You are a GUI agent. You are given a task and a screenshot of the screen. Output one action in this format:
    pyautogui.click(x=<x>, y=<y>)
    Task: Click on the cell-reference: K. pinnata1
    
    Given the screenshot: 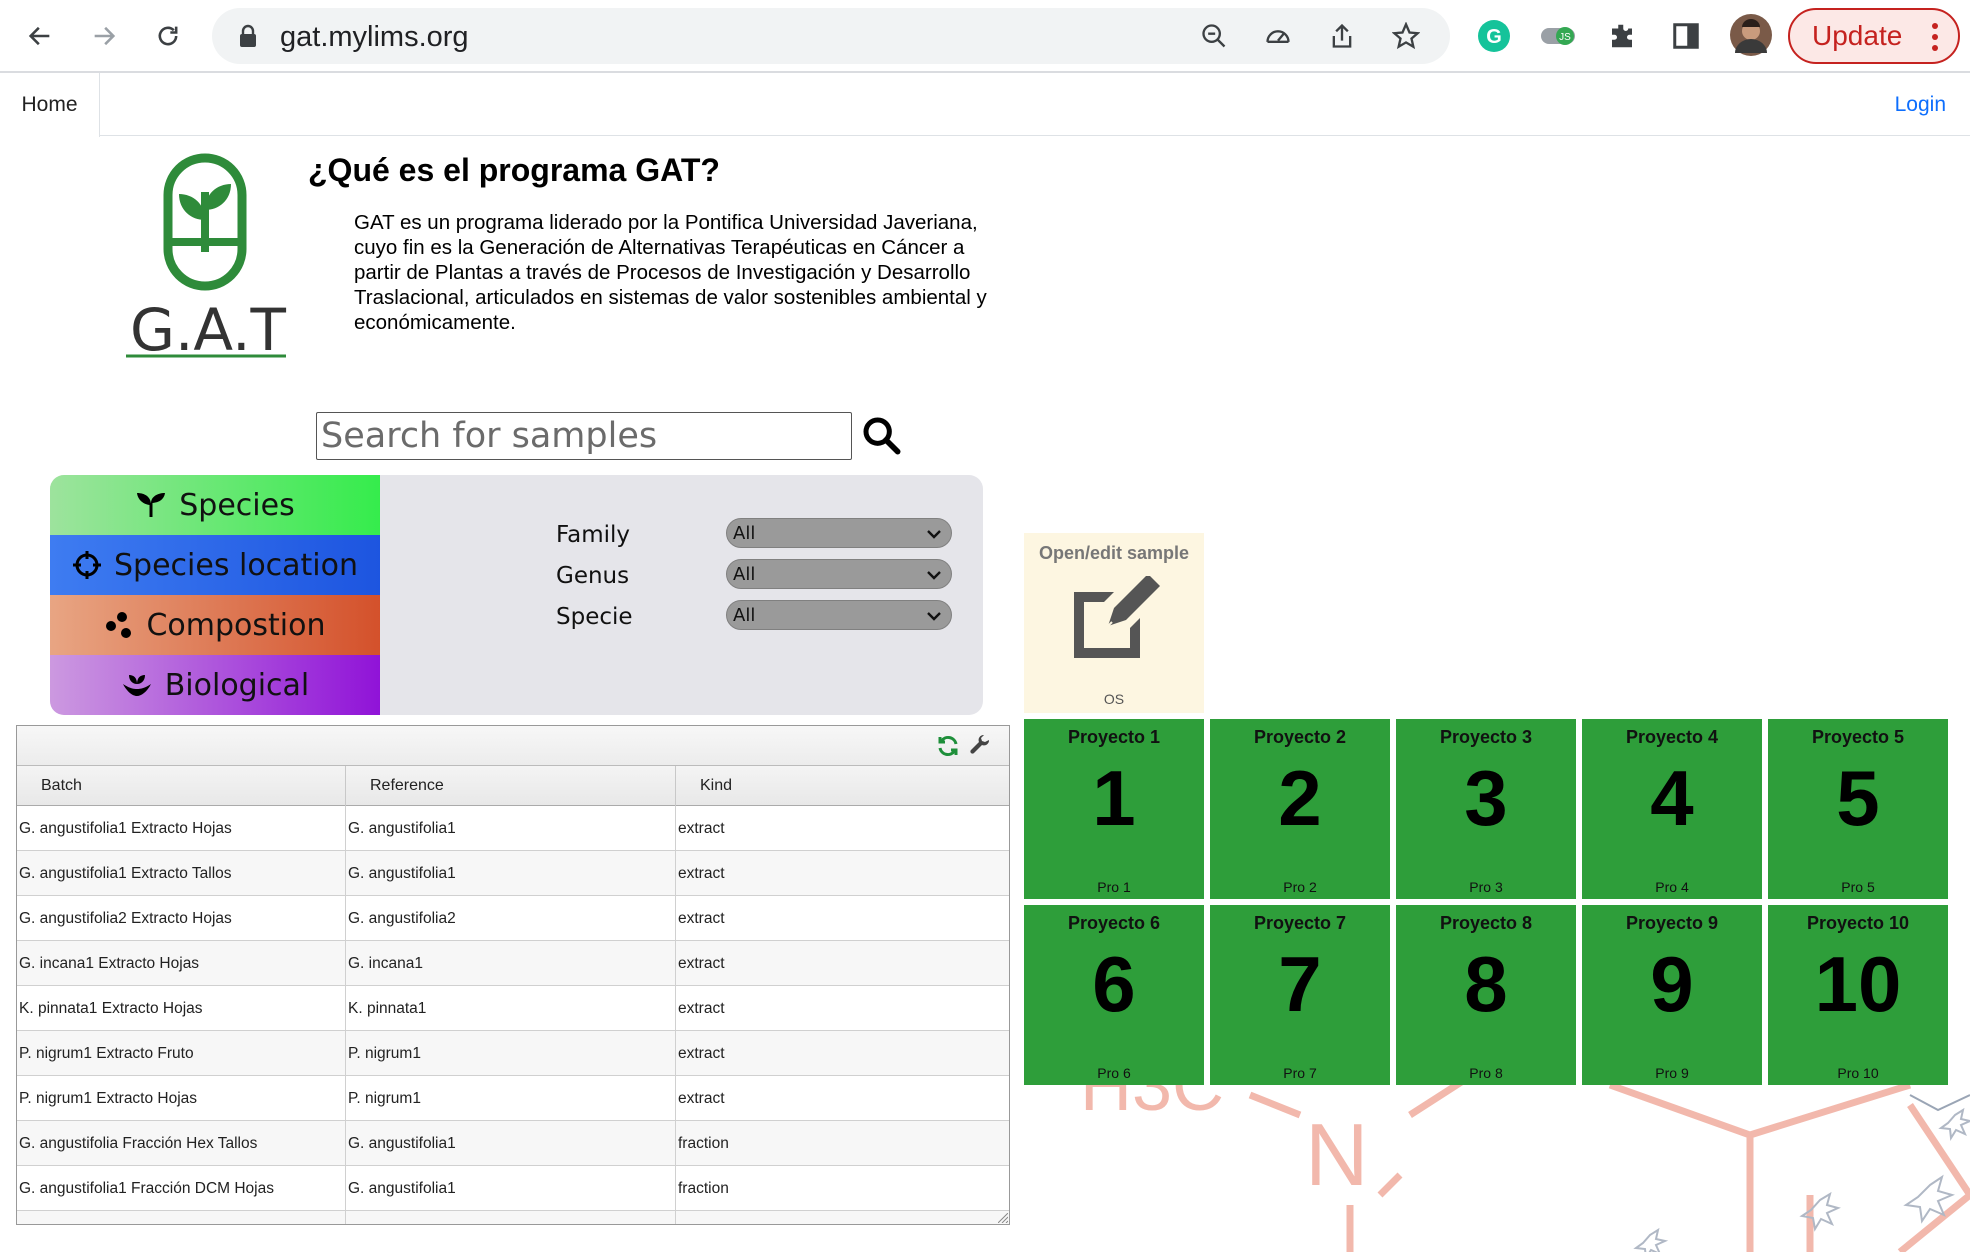 What is the action you would take?
    pyautogui.click(x=511, y=1008)
    